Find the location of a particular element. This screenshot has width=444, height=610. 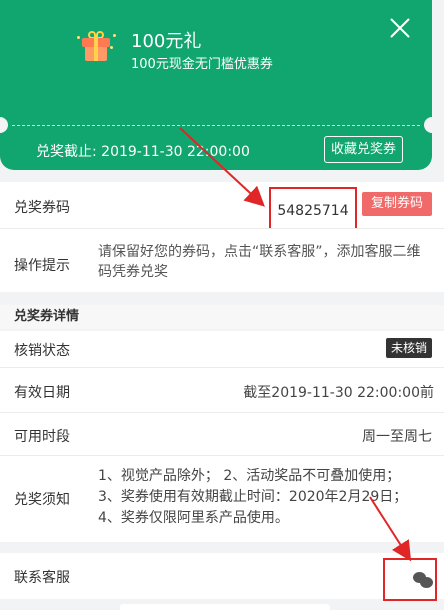

coupon-deadline: 兑奖截止: 2019-11-30 22:00:00 is located at coordinates (143, 152).